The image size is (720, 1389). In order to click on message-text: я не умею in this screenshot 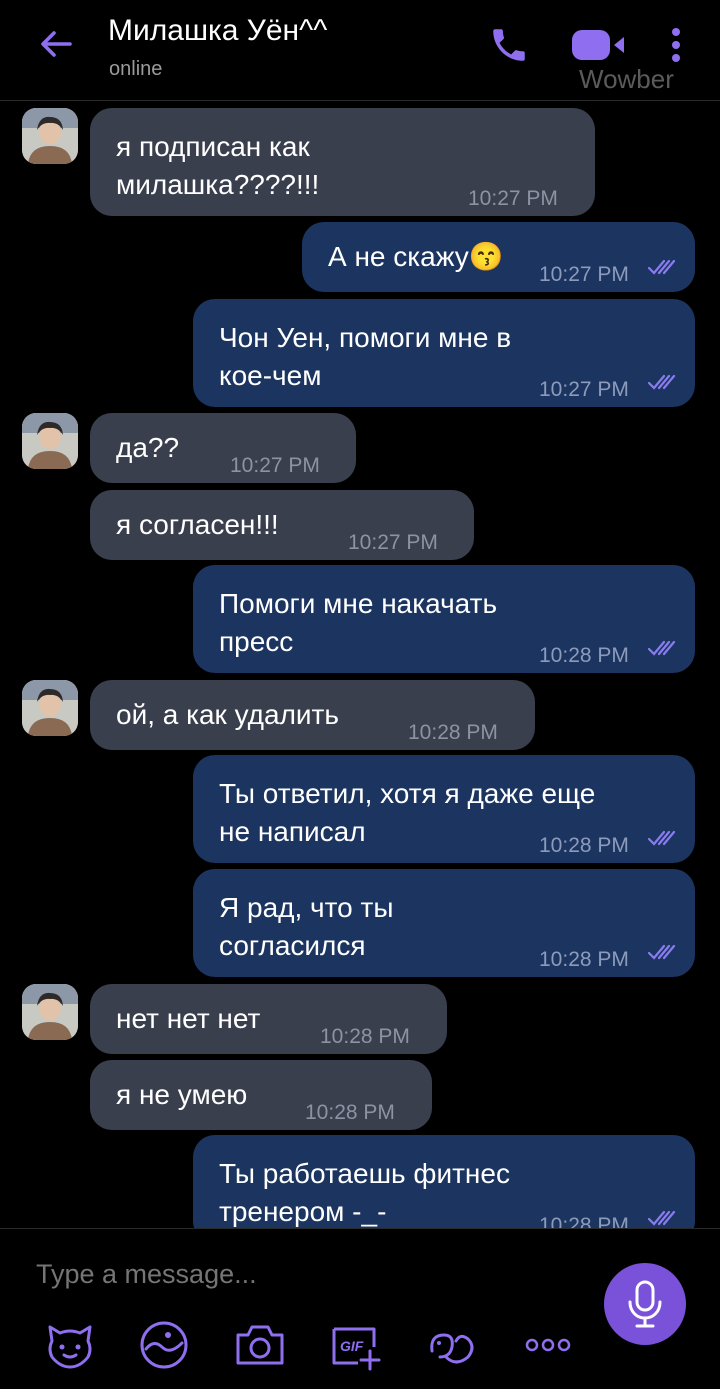, I will do `click(182, 1094)`.